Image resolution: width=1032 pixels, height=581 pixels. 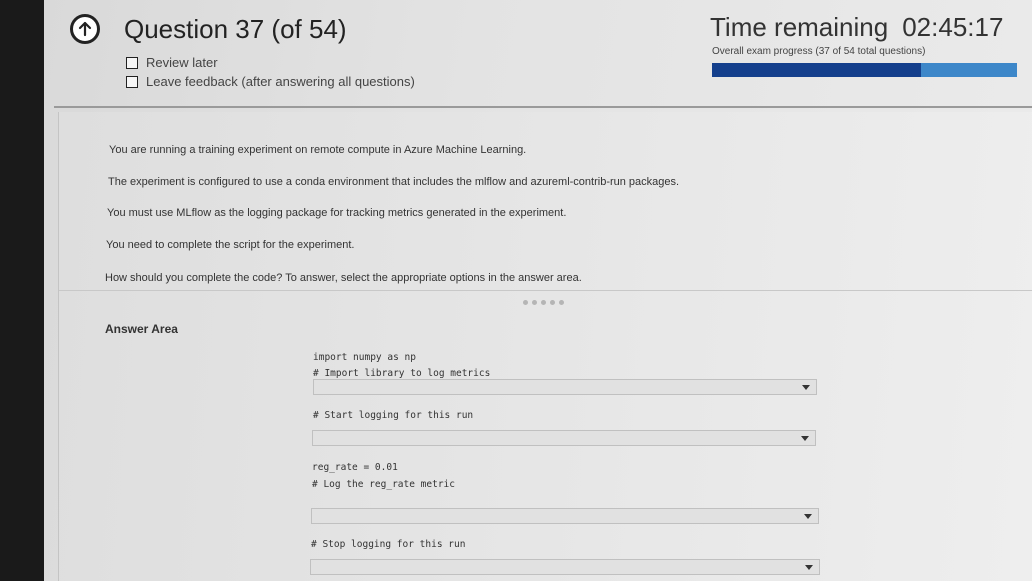 What do you see at coordinates (953, 27) in the screenshot?
I see `time-value: 02:45:17` at bounding box center [953, 27].